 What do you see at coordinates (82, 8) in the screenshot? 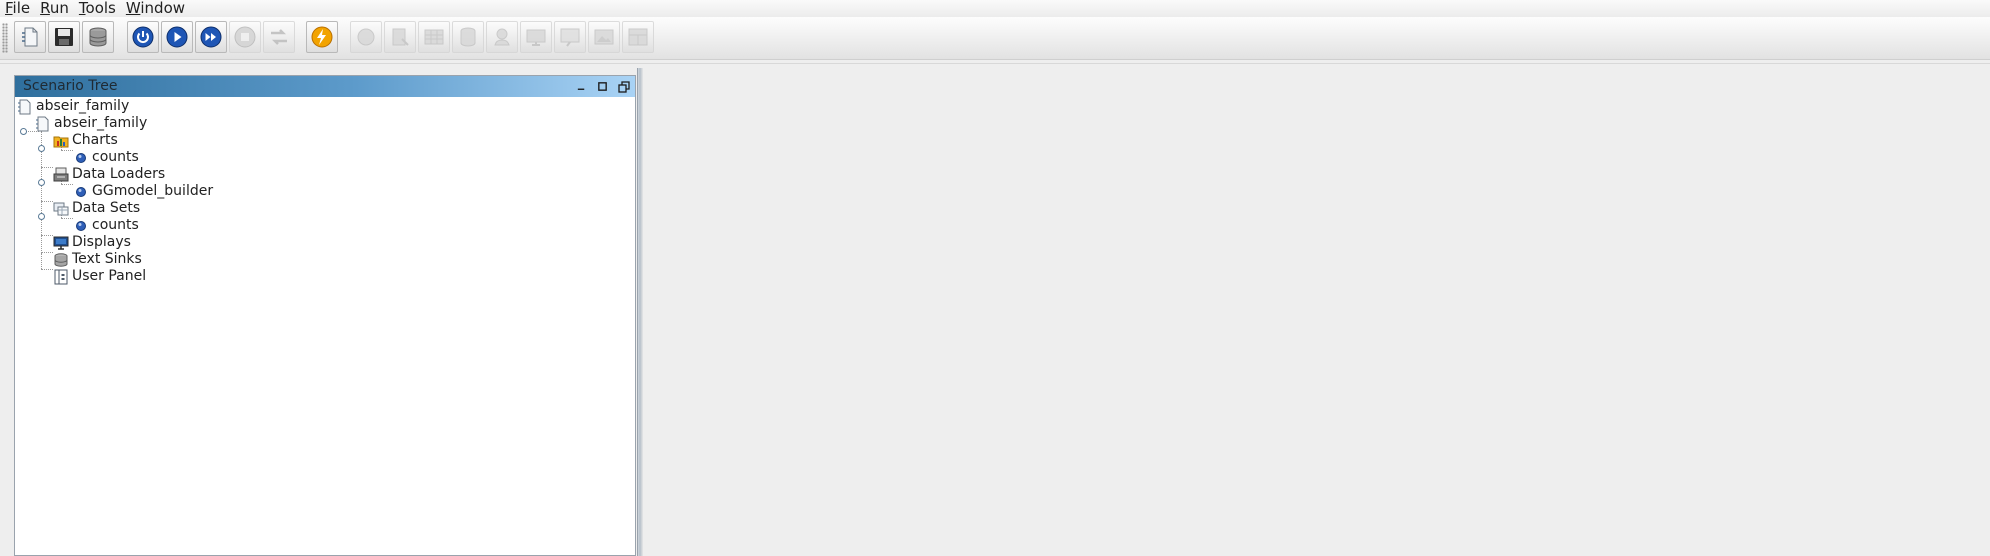
I see `menu-tools-mnemonic: T` at bounding box center [82, 8].